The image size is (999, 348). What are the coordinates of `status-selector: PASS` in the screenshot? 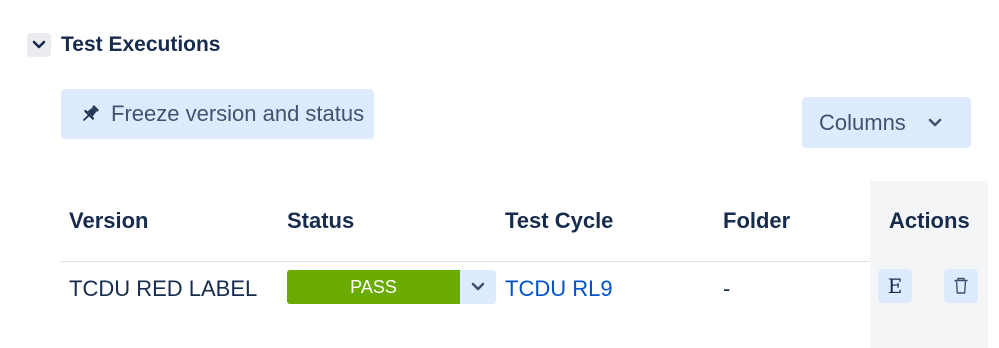 It's located at (391, 287).